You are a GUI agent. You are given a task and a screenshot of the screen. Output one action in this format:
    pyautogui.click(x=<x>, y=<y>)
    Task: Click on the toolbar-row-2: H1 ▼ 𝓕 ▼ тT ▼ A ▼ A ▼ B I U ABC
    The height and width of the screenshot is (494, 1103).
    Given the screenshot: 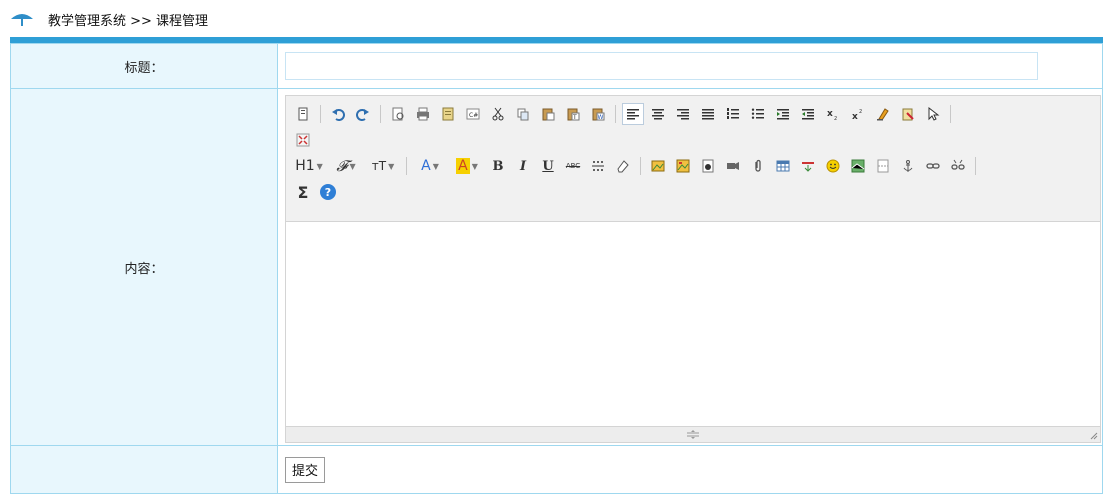 What is the action you would take?
    pyautogui.click(x=694, y=166)
    